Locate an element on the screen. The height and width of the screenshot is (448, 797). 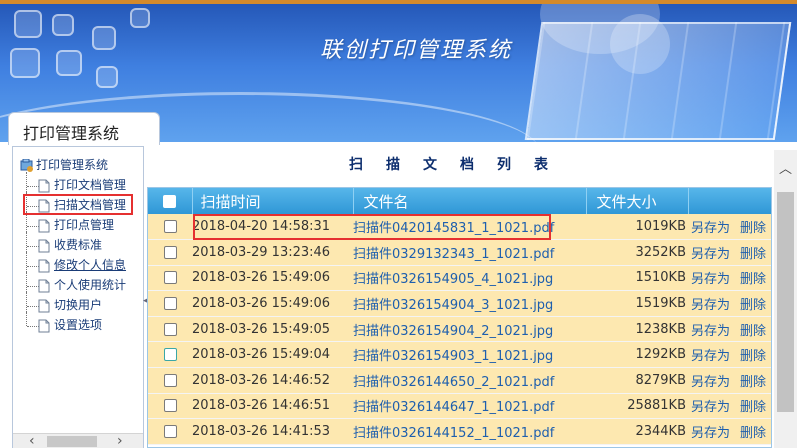
file-size-cell: 1510KB is located at coordinates (637, 278).